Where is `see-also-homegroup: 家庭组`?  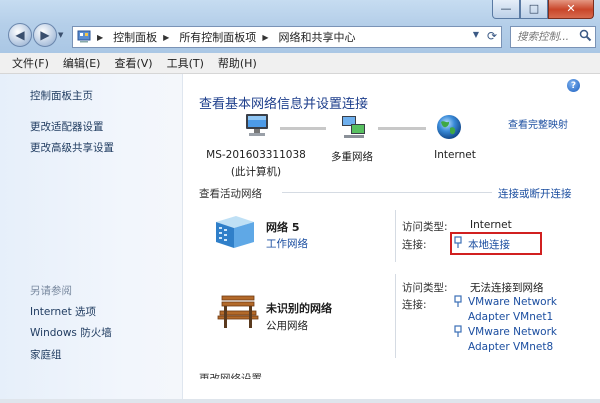
see-also-homegroup: 家庭组 is located at coordinates (46, 354).